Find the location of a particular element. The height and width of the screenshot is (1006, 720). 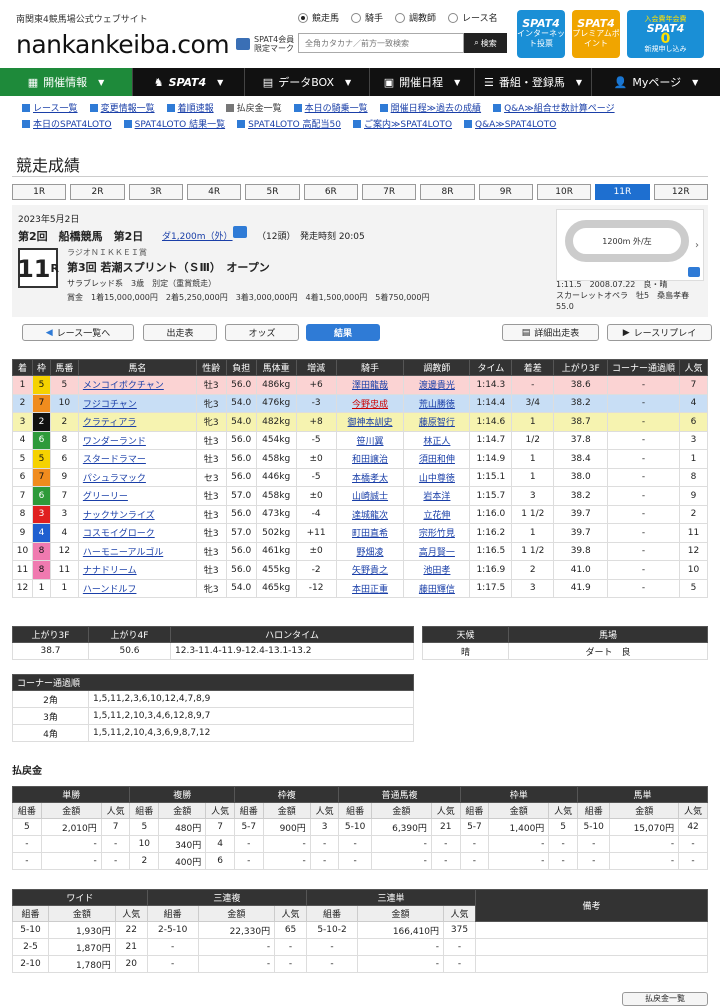

payout-cell: 5-10 is located at coordinates (594, 827).